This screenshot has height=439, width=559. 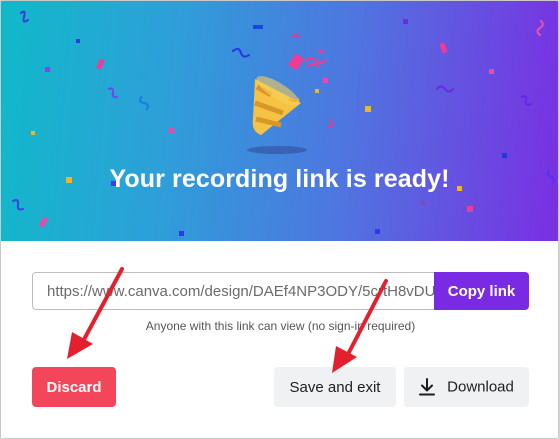 What do you see at coordinates (279, 179) in the screenshot?
I see `hero-title: Your recording link is ready!` at bounding box center [279, 179].